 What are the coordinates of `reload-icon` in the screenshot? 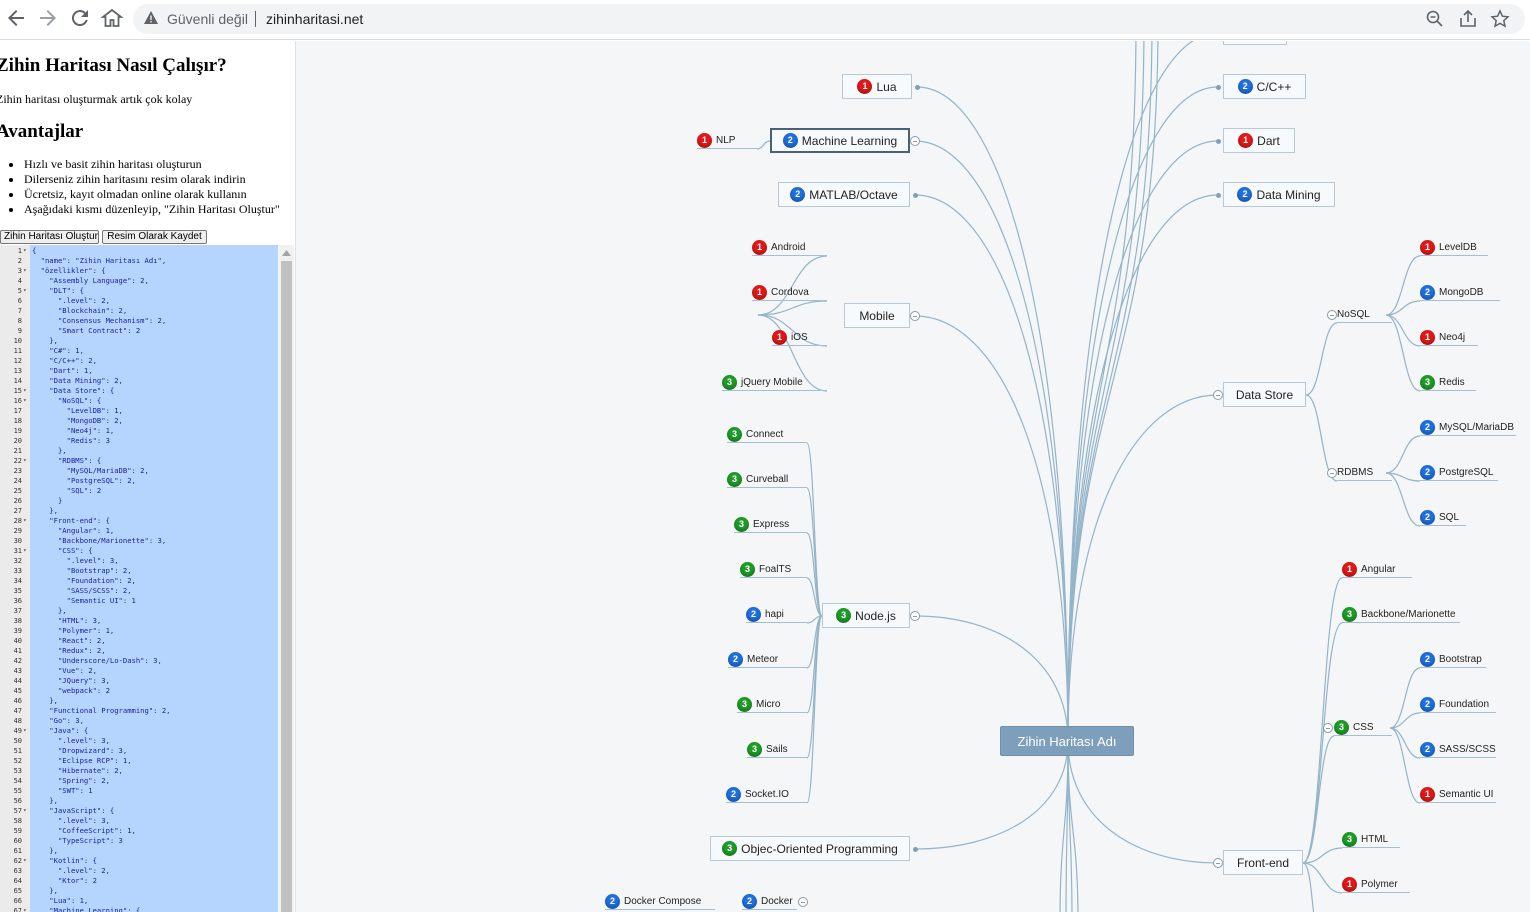 It's located at (80, 18).